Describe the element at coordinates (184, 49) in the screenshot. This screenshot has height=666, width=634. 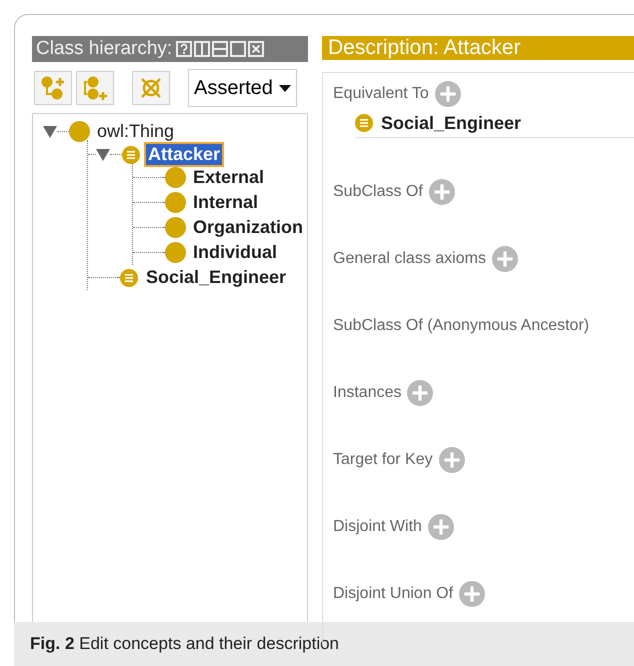
I see `help-icon` at that location.